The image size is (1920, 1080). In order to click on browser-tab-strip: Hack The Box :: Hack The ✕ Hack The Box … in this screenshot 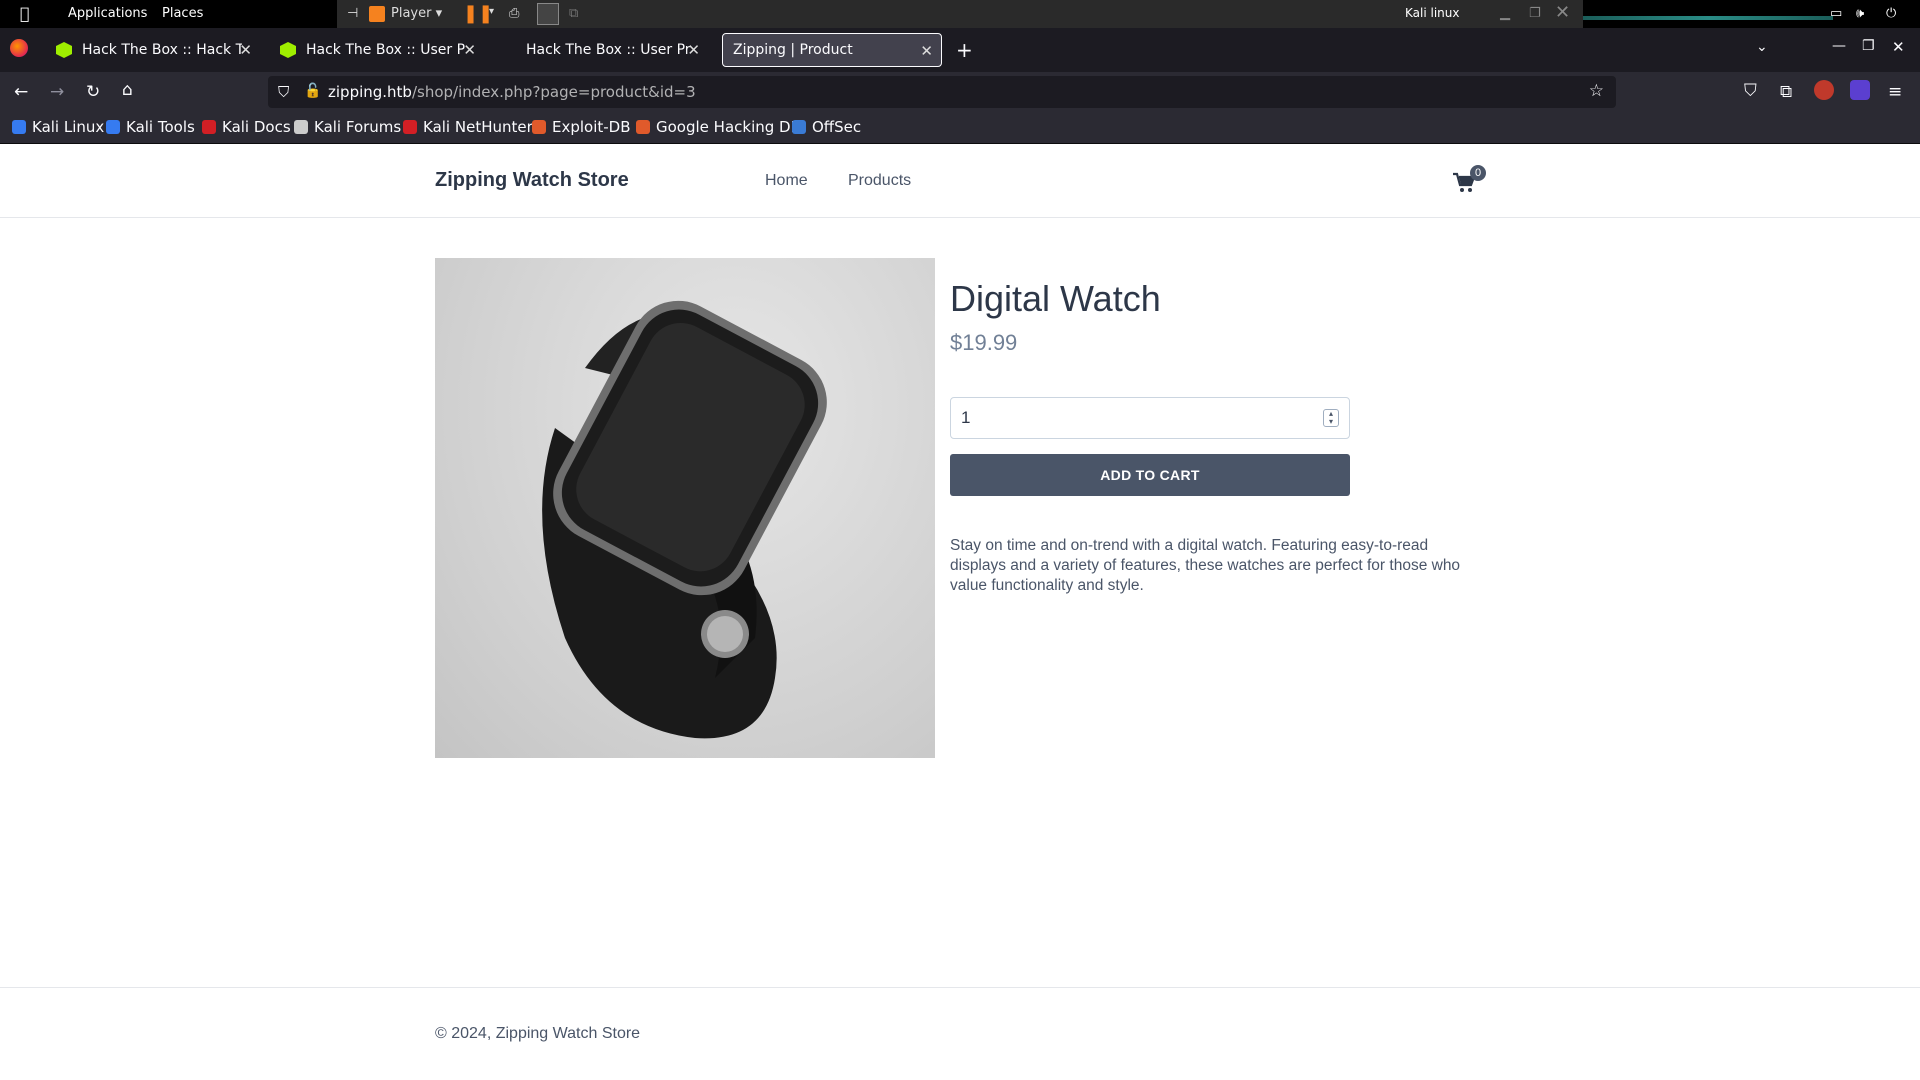, I will do `click(960, 50)`.